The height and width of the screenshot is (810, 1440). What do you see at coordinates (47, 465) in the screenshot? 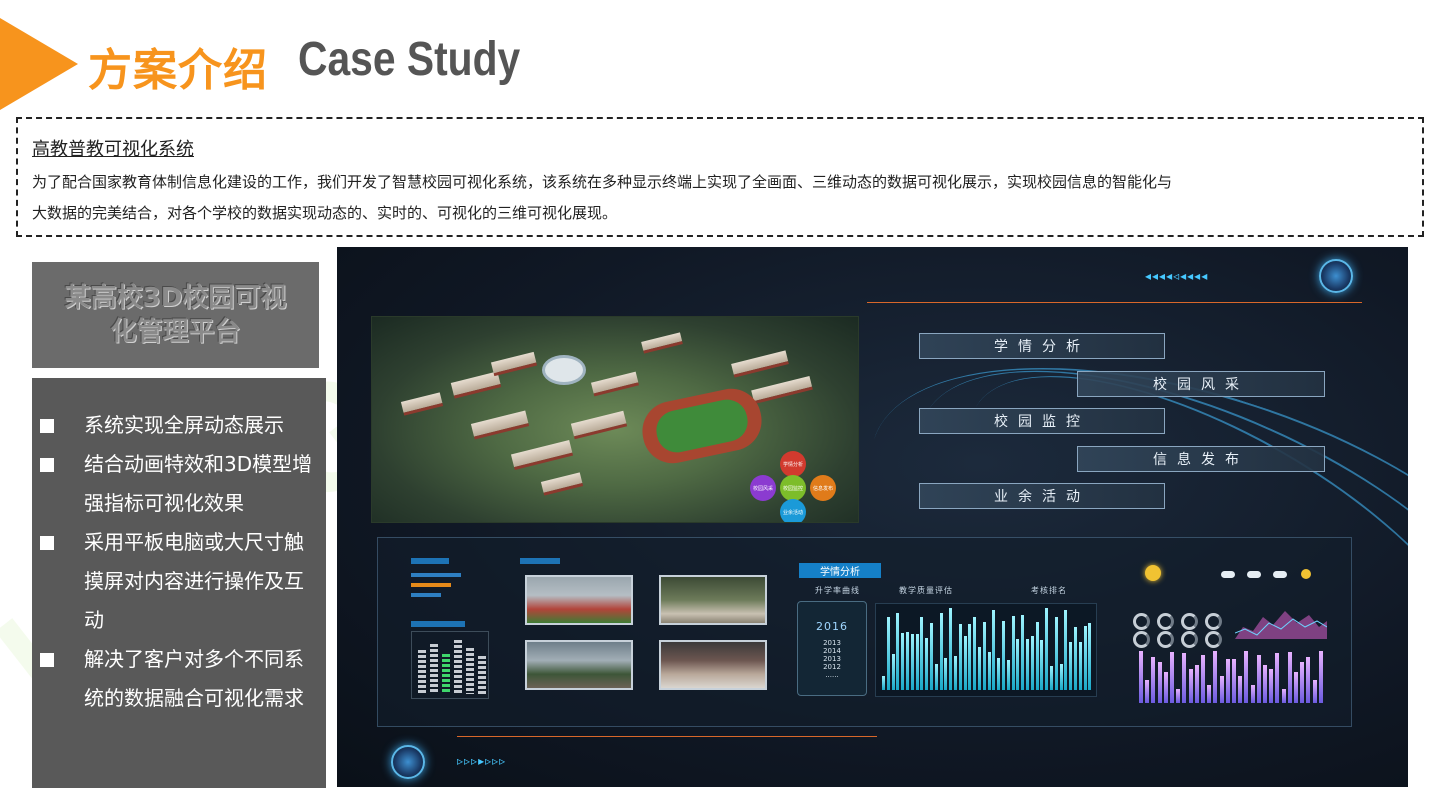
I see `bullet-icon` at bounding box center [47, 465].